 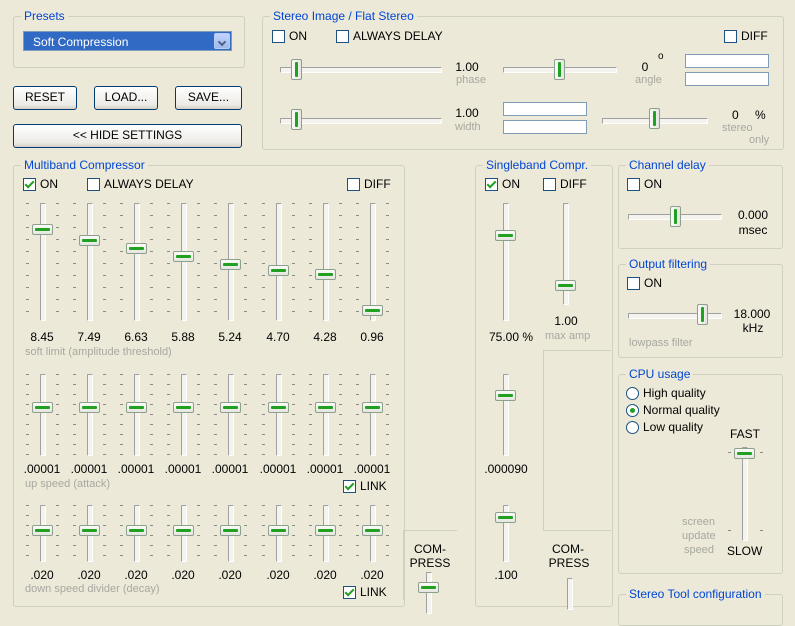 I want to click on multiband-compress-slider-thumb, so click(x=428, y=587).